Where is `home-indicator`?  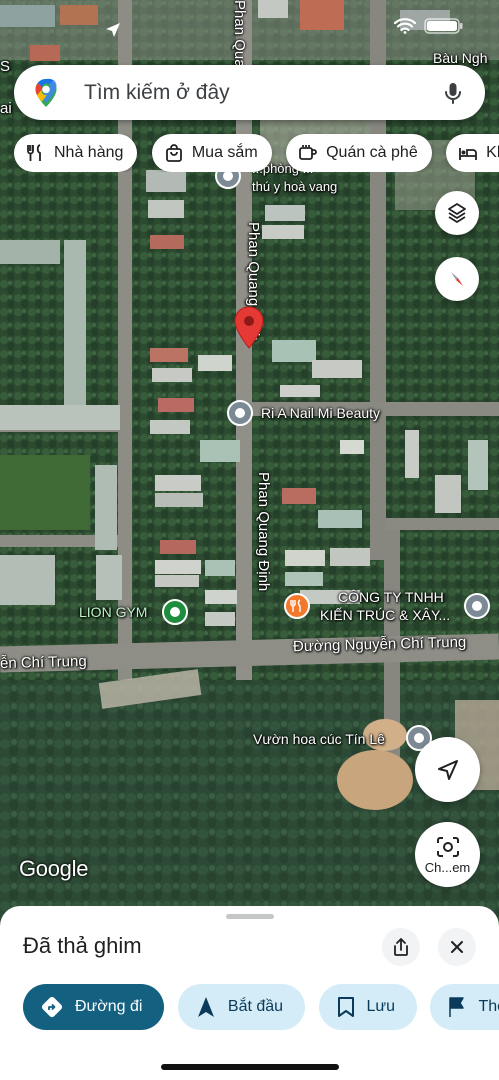 home-indicator is located at coordinates (250, 1067).